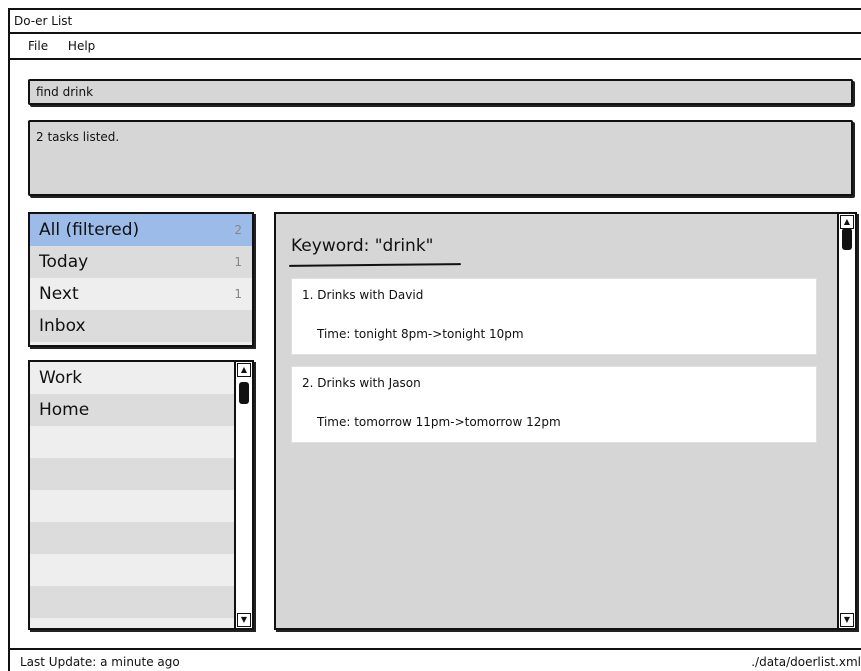 This screenshot has width=861, height=671. Describe the element at coordinates (362, 246) in the screenshot. I see `keyword-heading: Keyword: "drink"` at that location.